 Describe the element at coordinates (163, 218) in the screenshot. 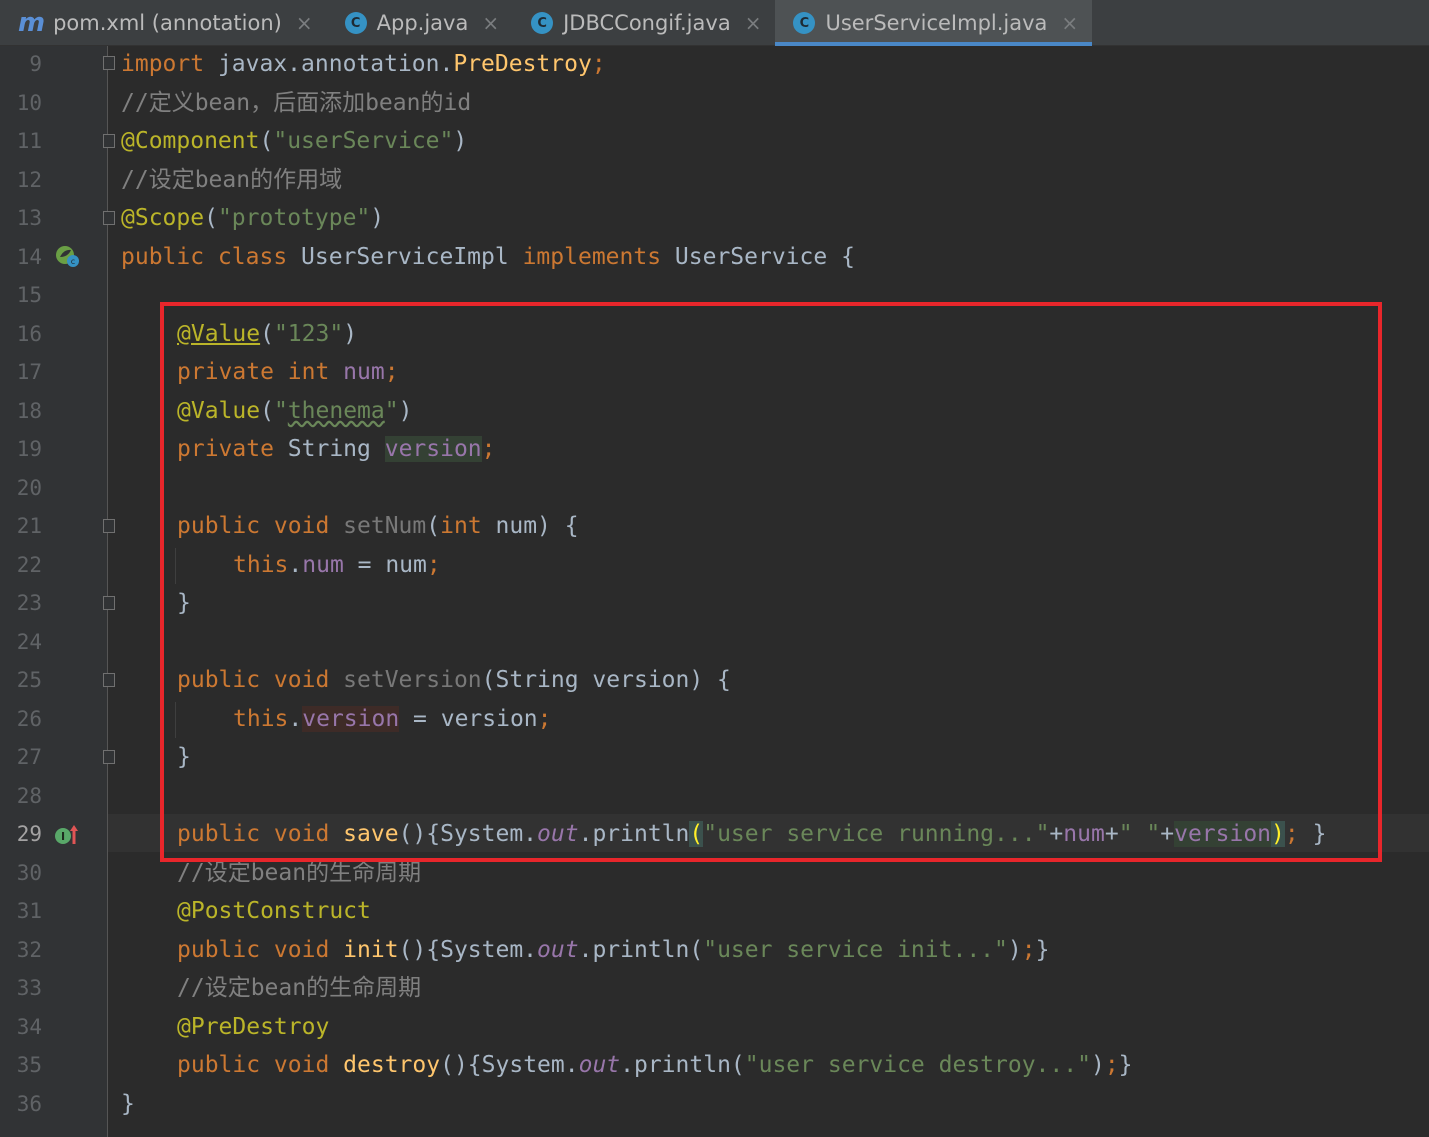

I see `annotation: @Scope` at that location.